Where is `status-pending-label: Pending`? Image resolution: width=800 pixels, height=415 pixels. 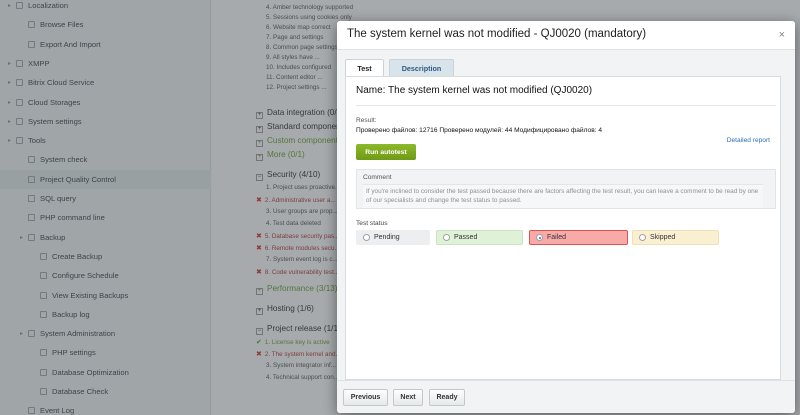
status-pending-label: Pending is located at coordinates (387, 237).